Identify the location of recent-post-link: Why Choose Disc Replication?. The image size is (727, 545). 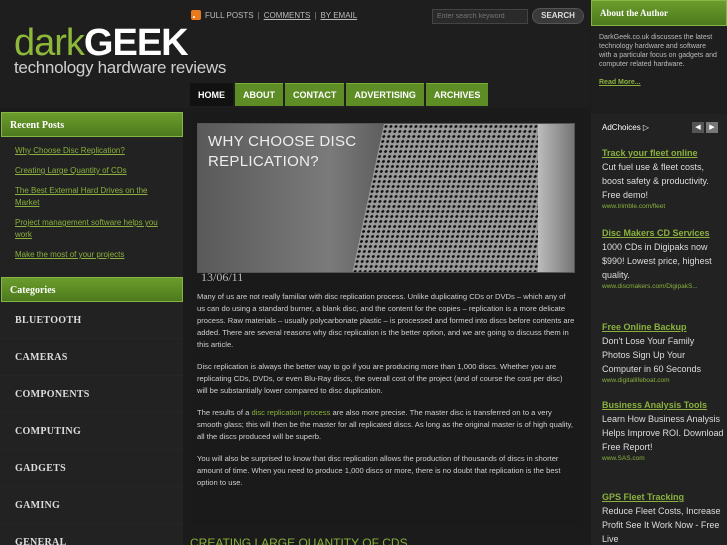
(91, 151).